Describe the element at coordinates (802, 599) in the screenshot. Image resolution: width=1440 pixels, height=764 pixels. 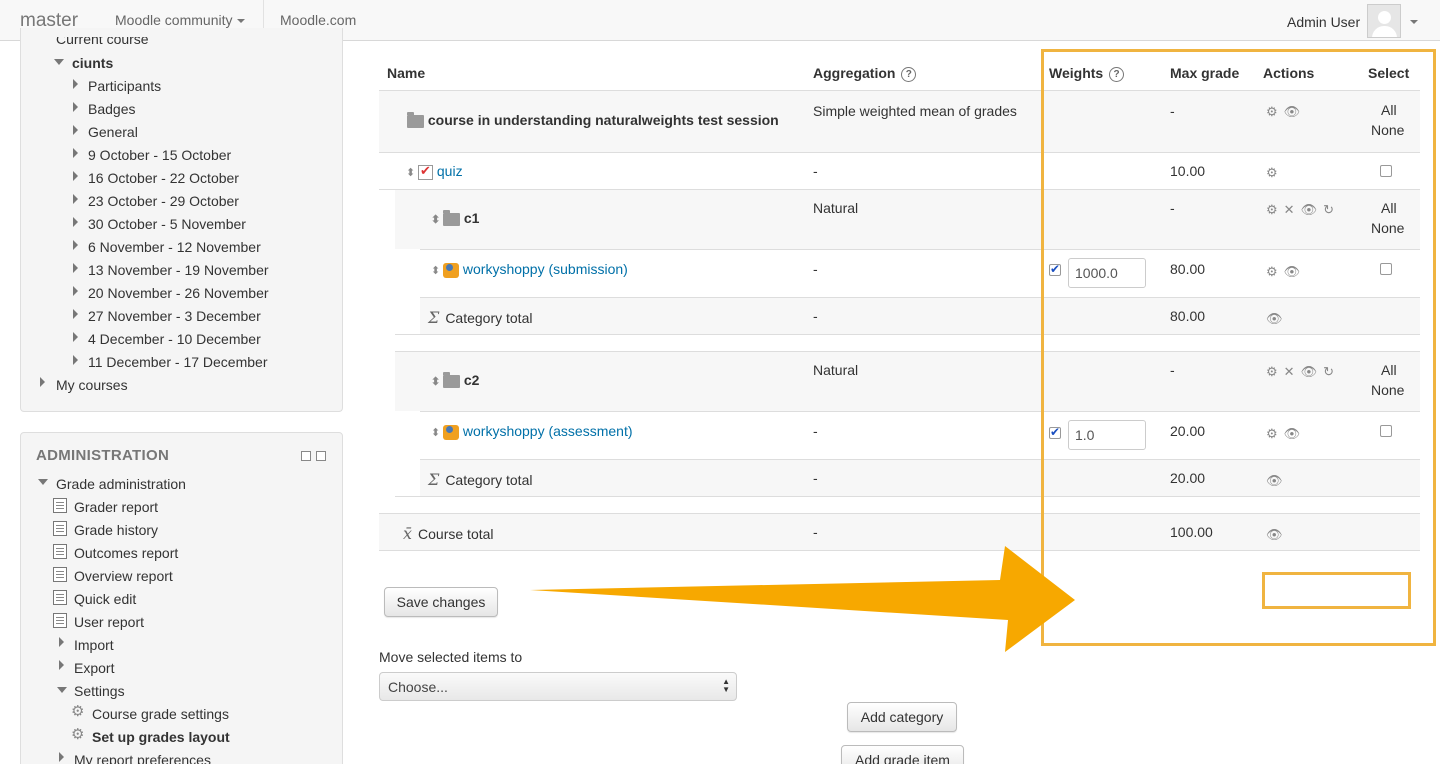
I see `annotation-arrow-icon` at that location.